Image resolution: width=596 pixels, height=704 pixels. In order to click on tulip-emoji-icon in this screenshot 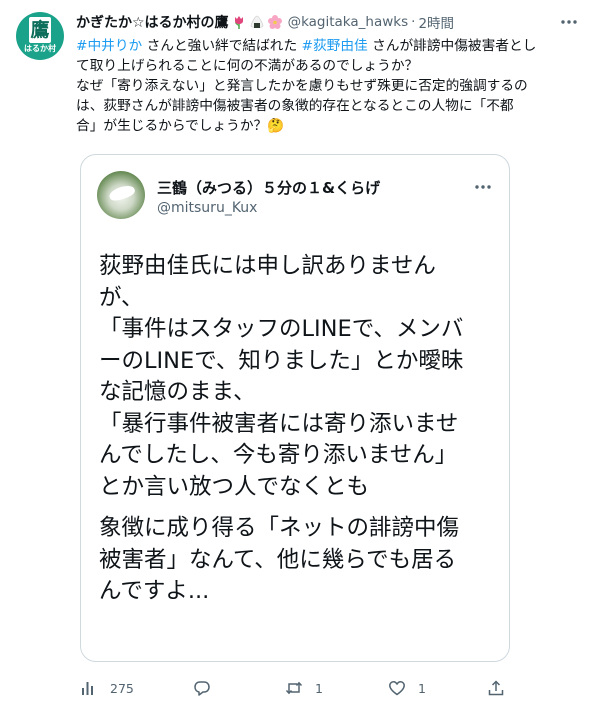, I will do `click(239, 22)`.